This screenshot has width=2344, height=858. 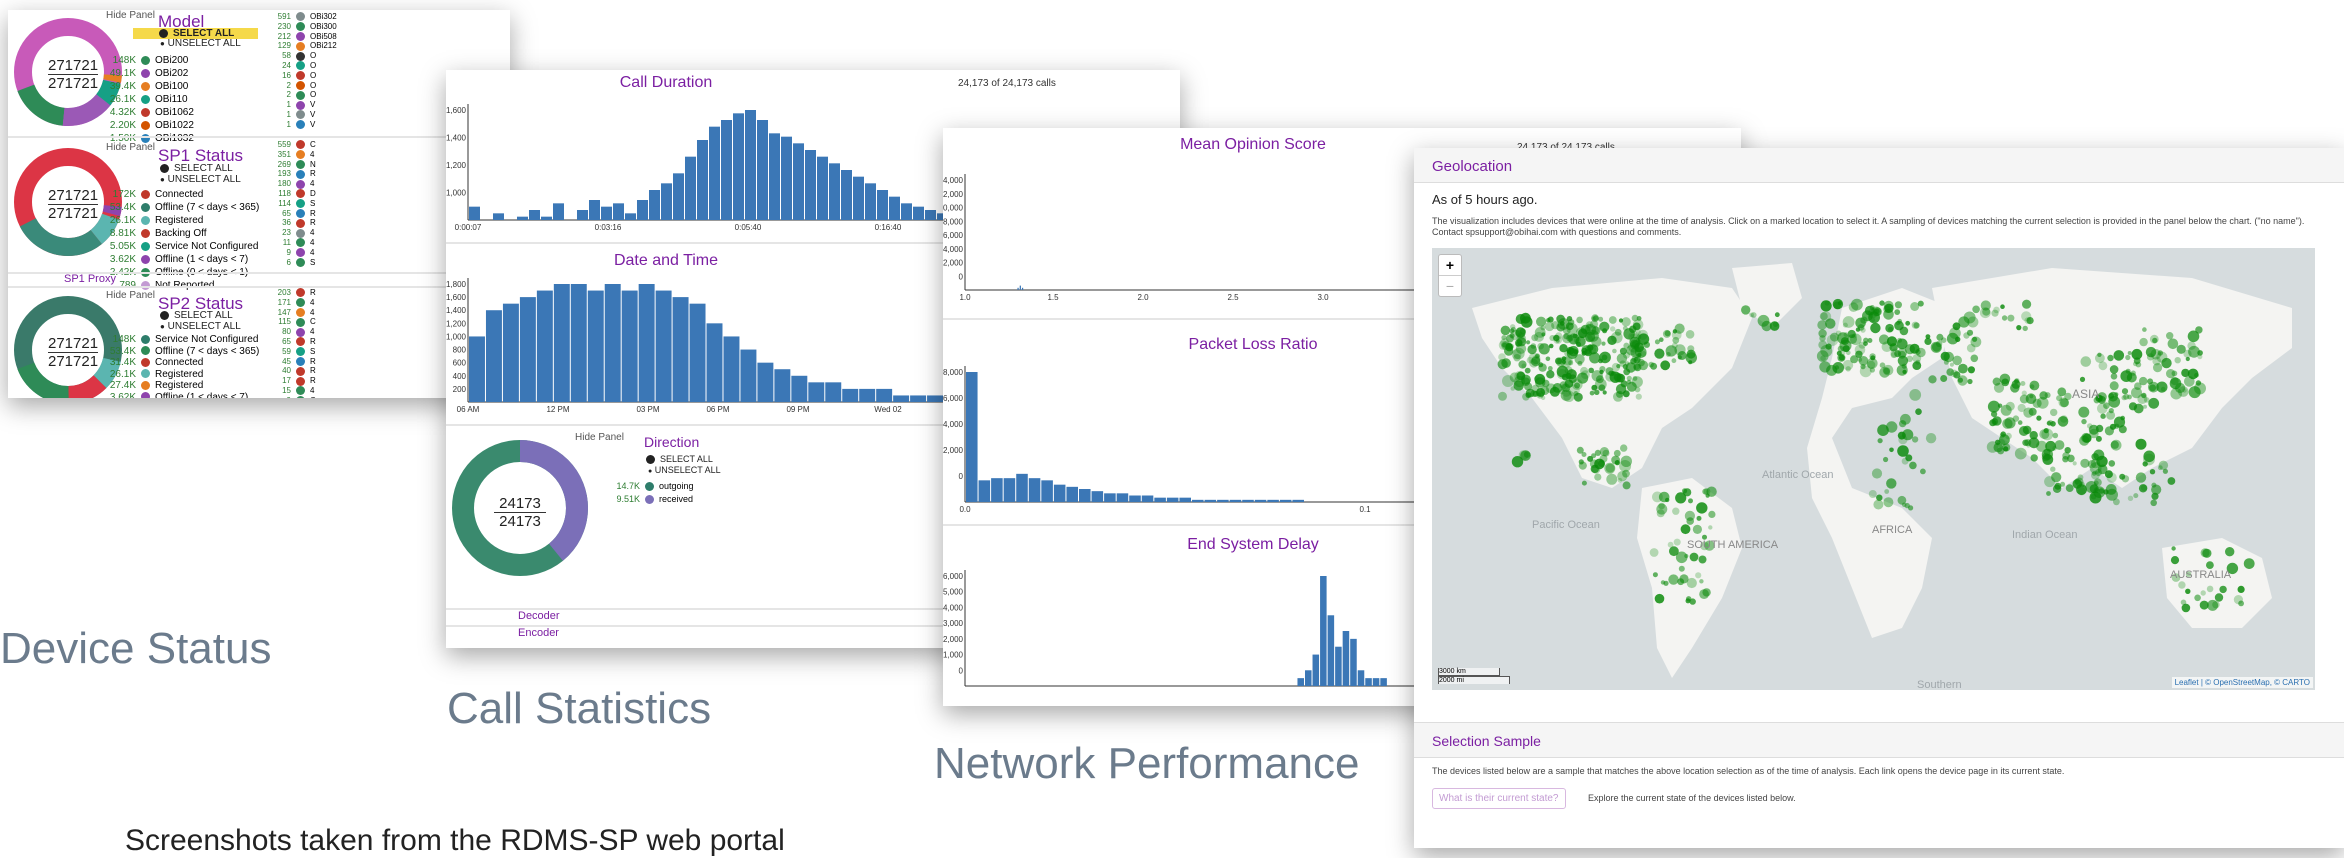 What do you see at coordinates (183, 386) in the screenshot?
I see `legend-item: 27.4K Registered` at bounding box center [183, 386].